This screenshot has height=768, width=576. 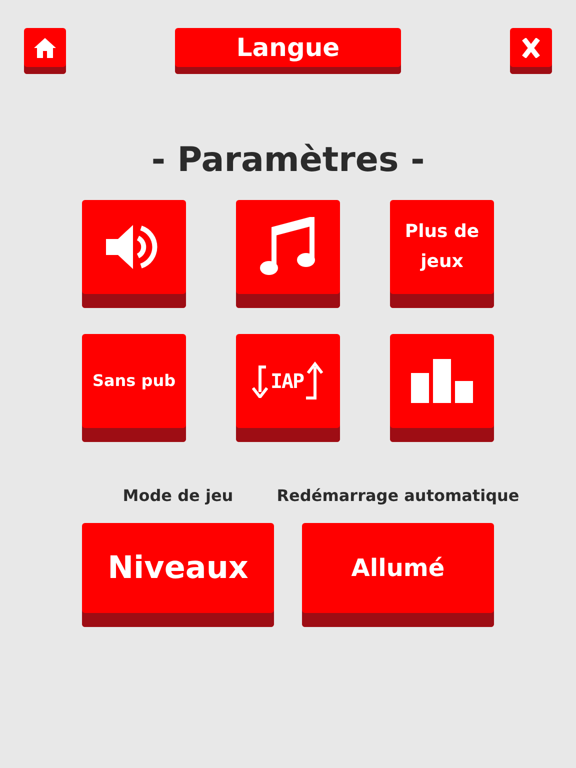 What do you see at coordinates (288, 160) in the screenshot?
I see `settings-title: - Paramètres -` at bounding box center [288, 160].